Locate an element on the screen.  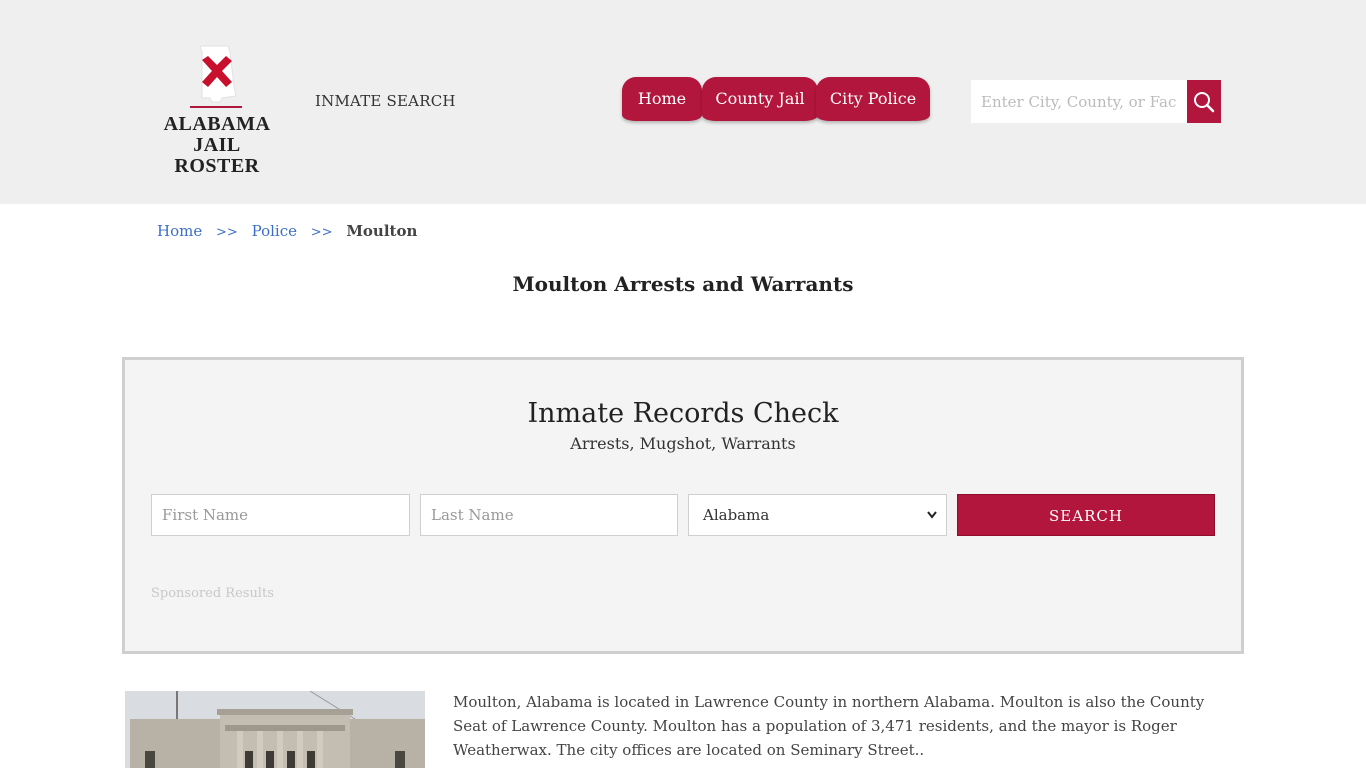
header-search is located at coordinates (1096, 101).